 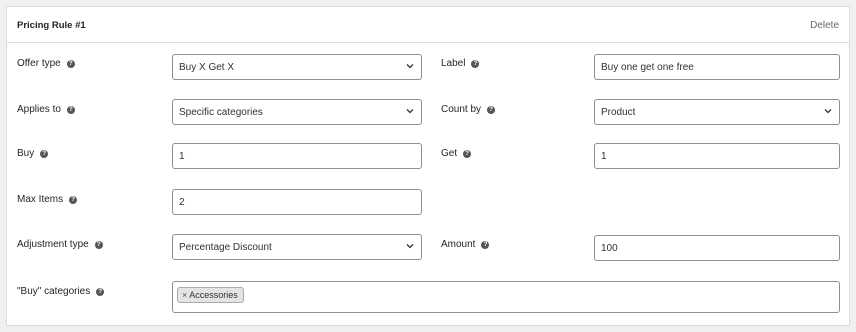 What do you see at coordinates (506, 297) in the screenshot?
I see `buy-categories-multiselect: × Accessories` at bounding box center [506, 297].